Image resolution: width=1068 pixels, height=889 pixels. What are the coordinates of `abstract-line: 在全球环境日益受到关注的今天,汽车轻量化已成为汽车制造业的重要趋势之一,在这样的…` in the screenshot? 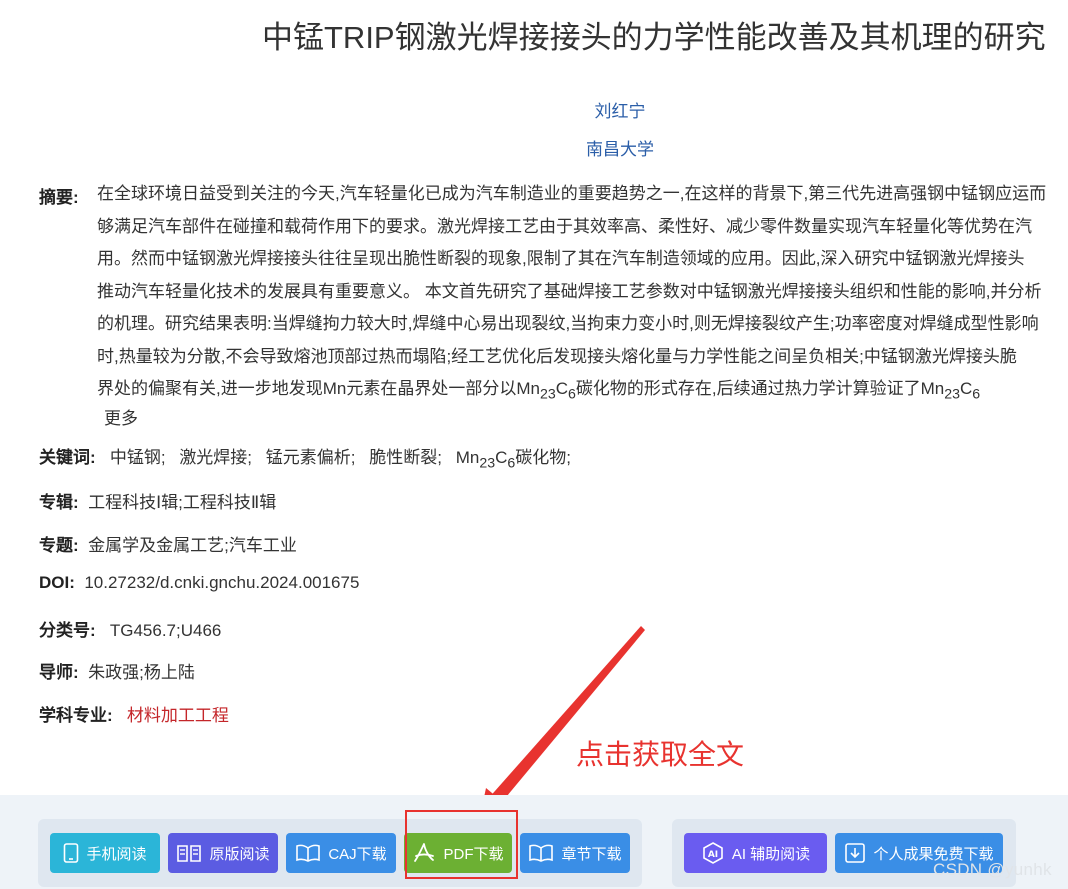 It's located at (572, 193).